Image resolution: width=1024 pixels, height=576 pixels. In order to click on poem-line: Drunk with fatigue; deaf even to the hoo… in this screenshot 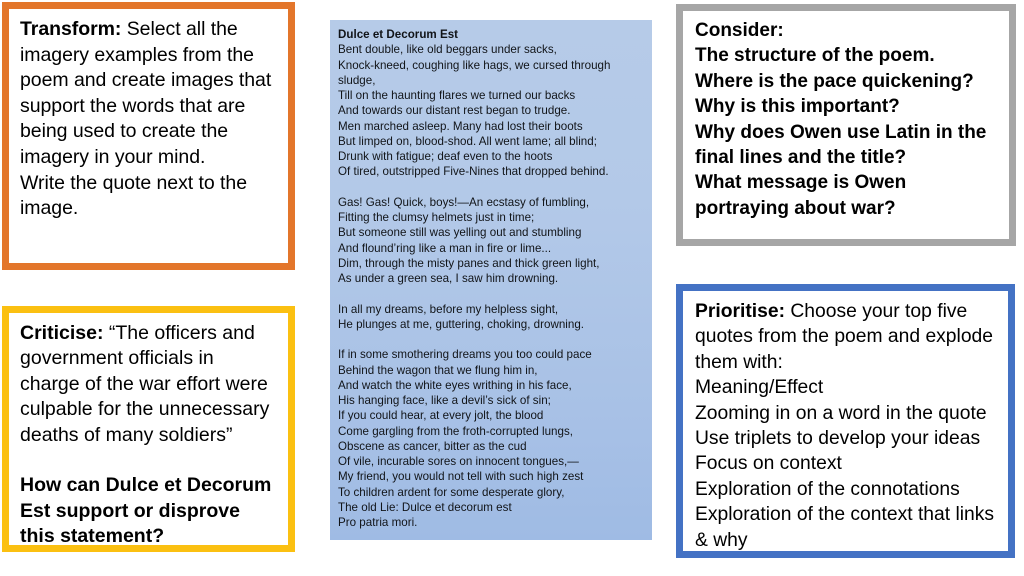, I will do `click(445, 156)`.